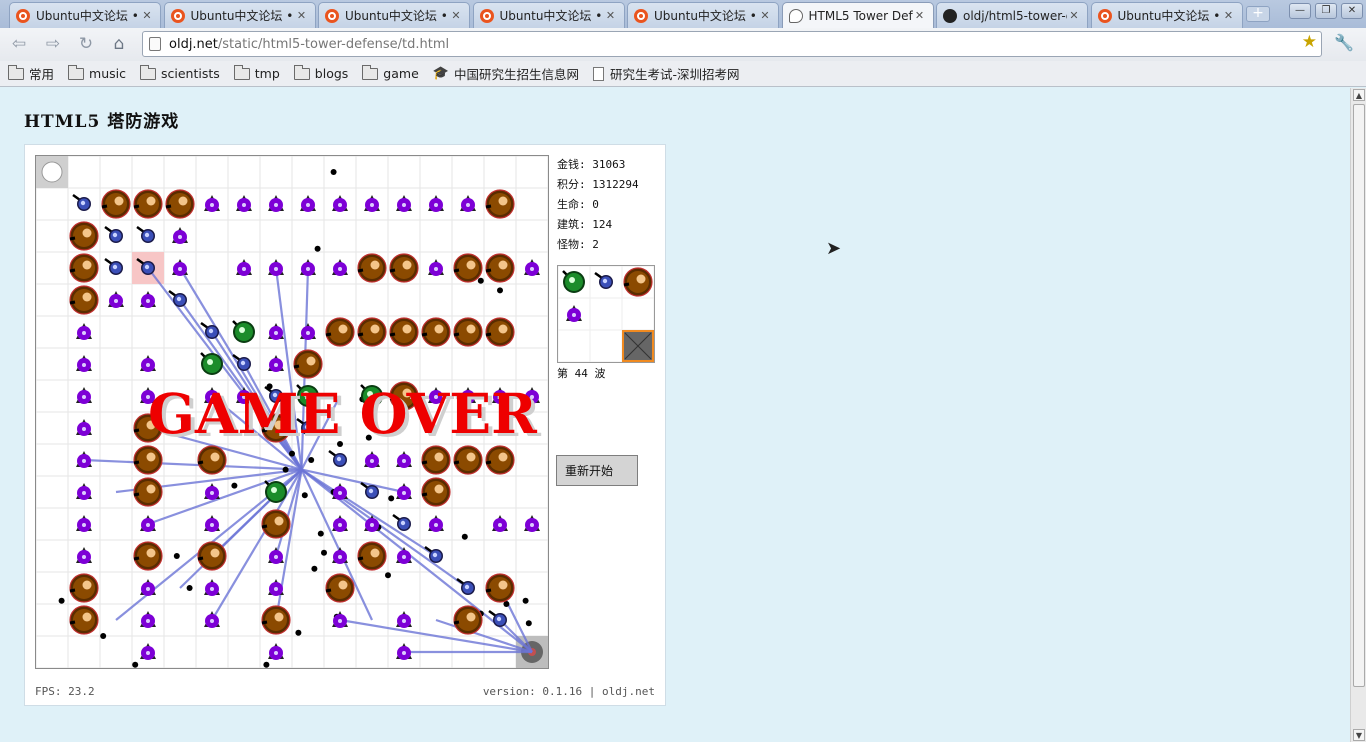  Describe the element at coordinates (53, 44) in the screenshot. I see `forward-icon: ⇨` at that location.